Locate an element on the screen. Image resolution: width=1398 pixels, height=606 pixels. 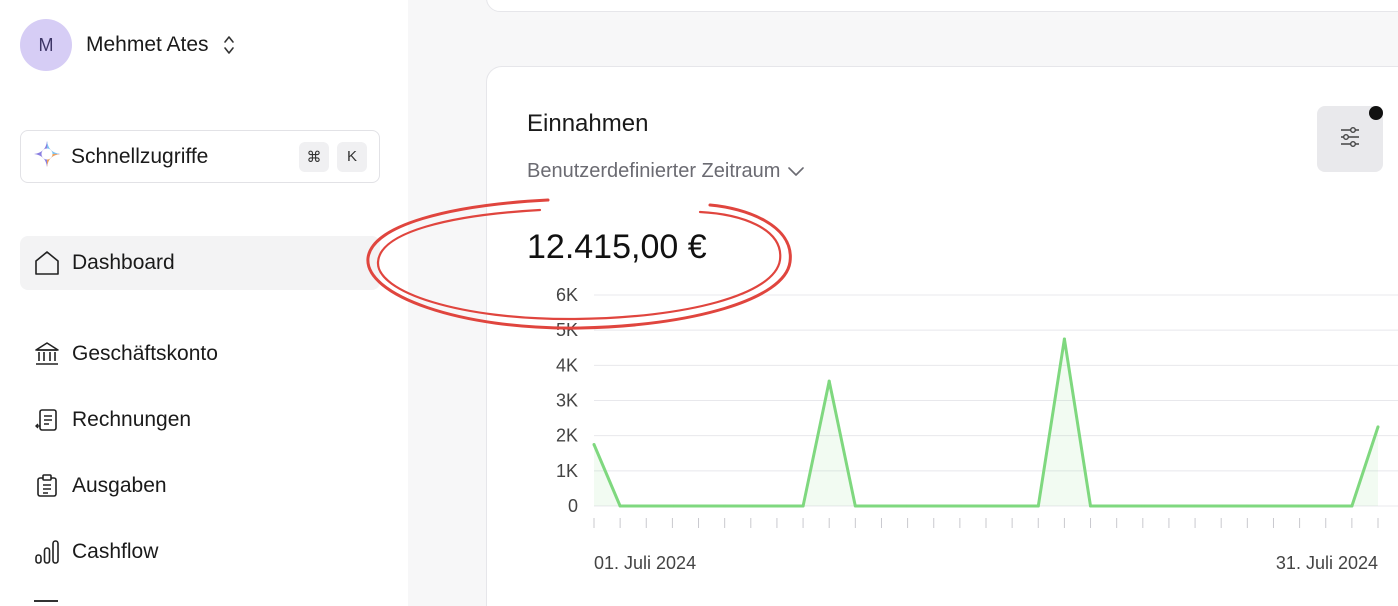
card-title: Einnahmen is located at coordinates (588, 123).